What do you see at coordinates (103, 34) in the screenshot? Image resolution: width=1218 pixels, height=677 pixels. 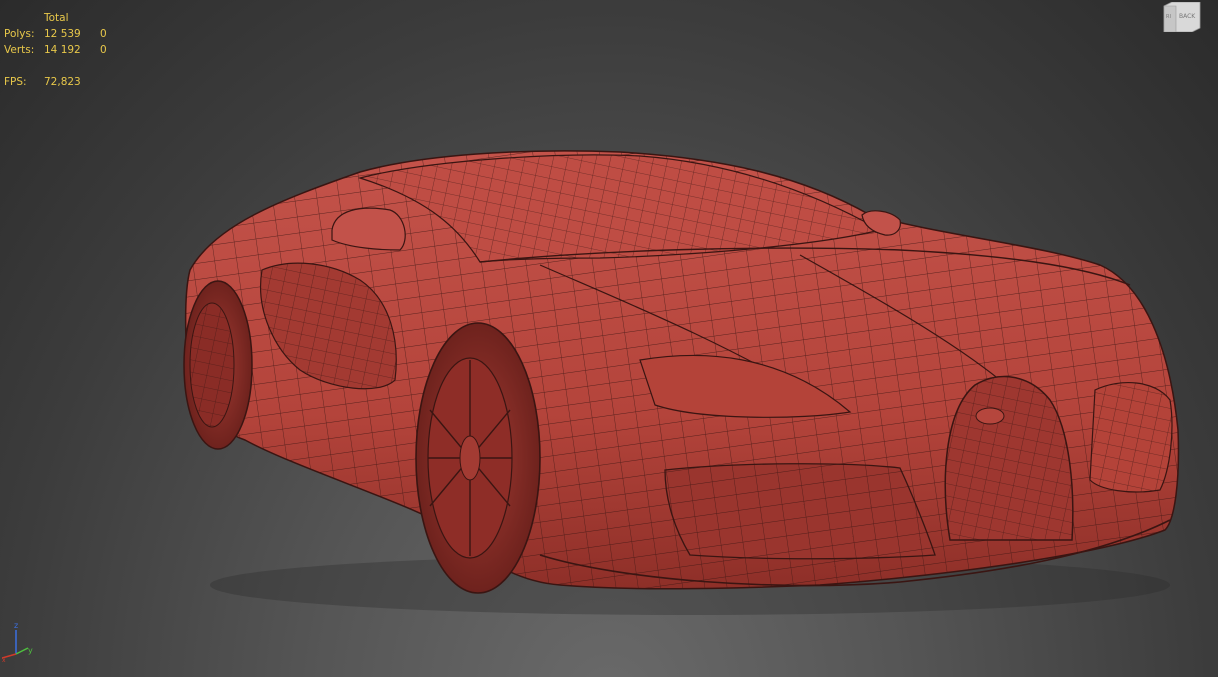 I see `polys-selected: 0` at bounding box center [103, 34].